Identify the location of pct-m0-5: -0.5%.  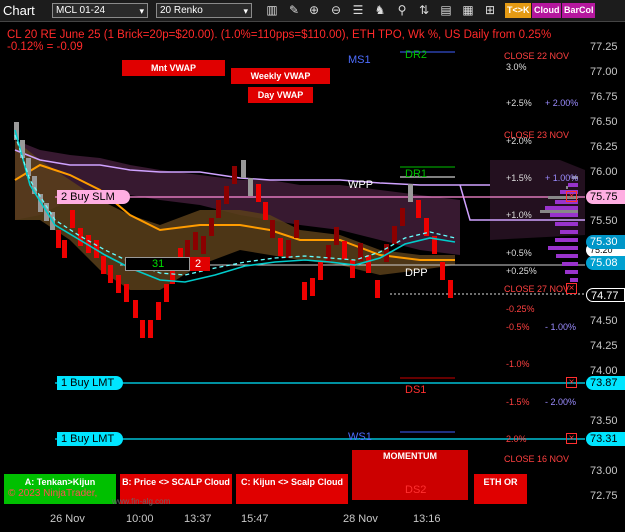
(518, 327).